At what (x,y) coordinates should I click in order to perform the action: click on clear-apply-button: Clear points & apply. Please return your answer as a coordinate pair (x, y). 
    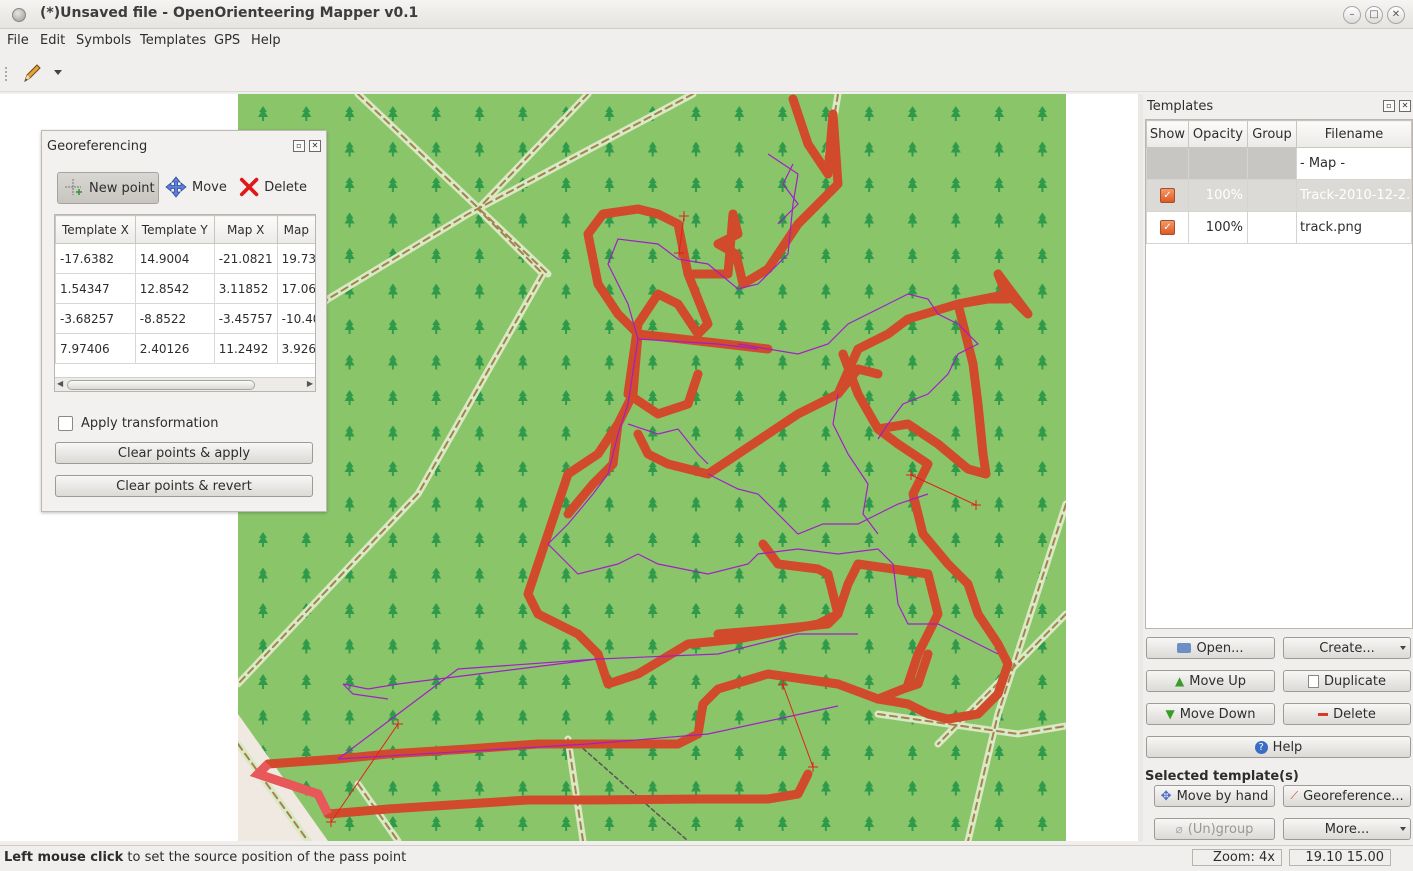
    Looking at the image, I should click on (184, 453).